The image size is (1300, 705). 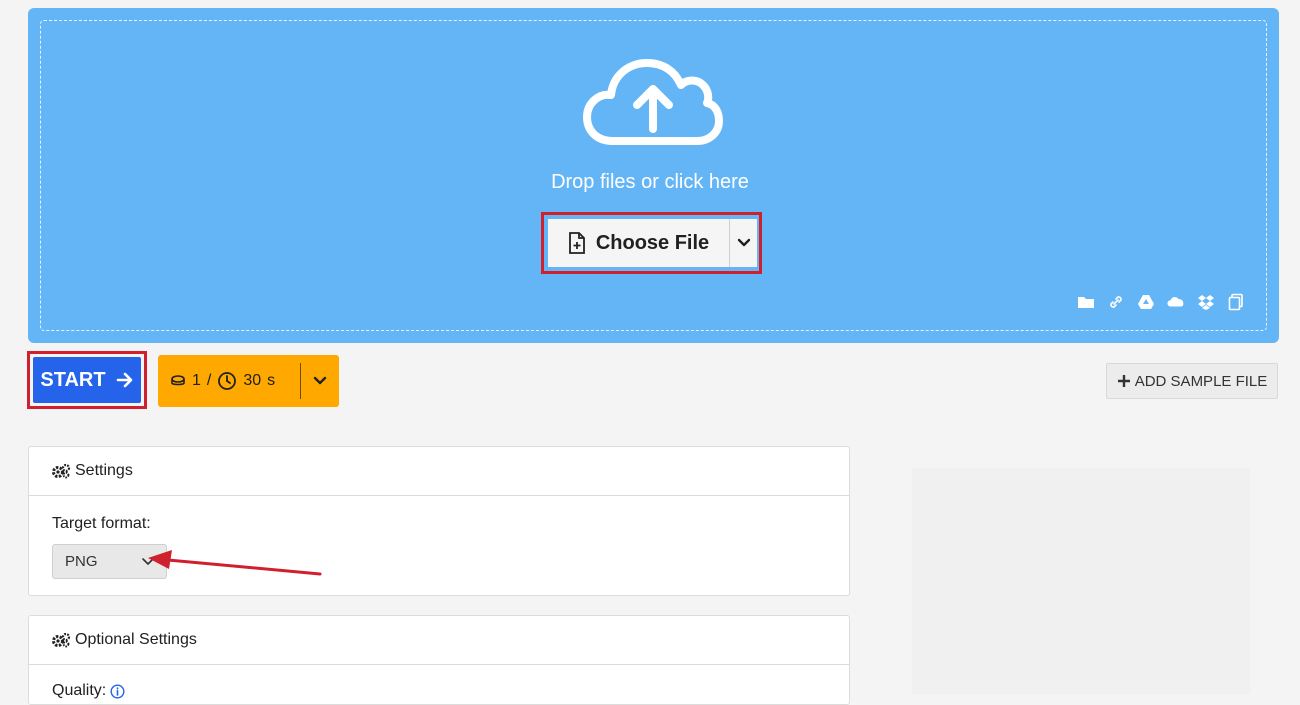 I want to click on credits-dropdown, so click(x=320, y=381).